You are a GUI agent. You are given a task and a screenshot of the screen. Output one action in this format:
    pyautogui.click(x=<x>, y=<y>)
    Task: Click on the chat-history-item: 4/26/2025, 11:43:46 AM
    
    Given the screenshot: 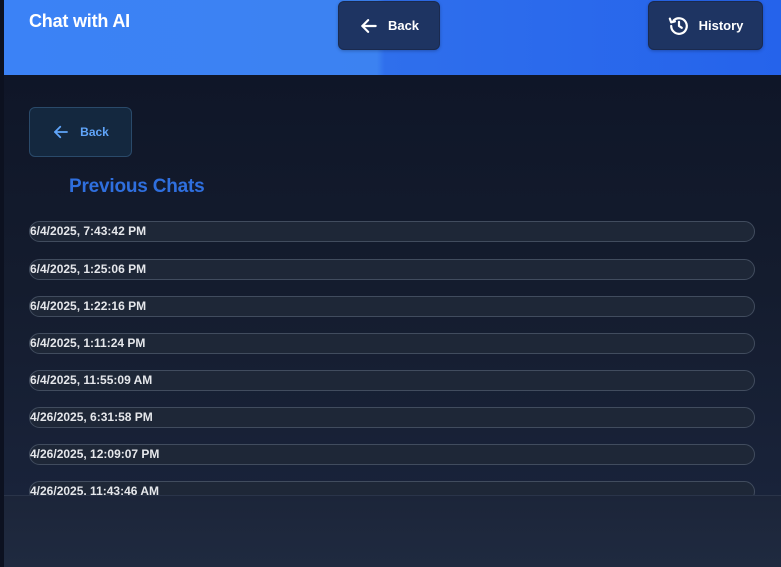 What is the action you would take?
    pyautogui.click(x=392, y=488)
    